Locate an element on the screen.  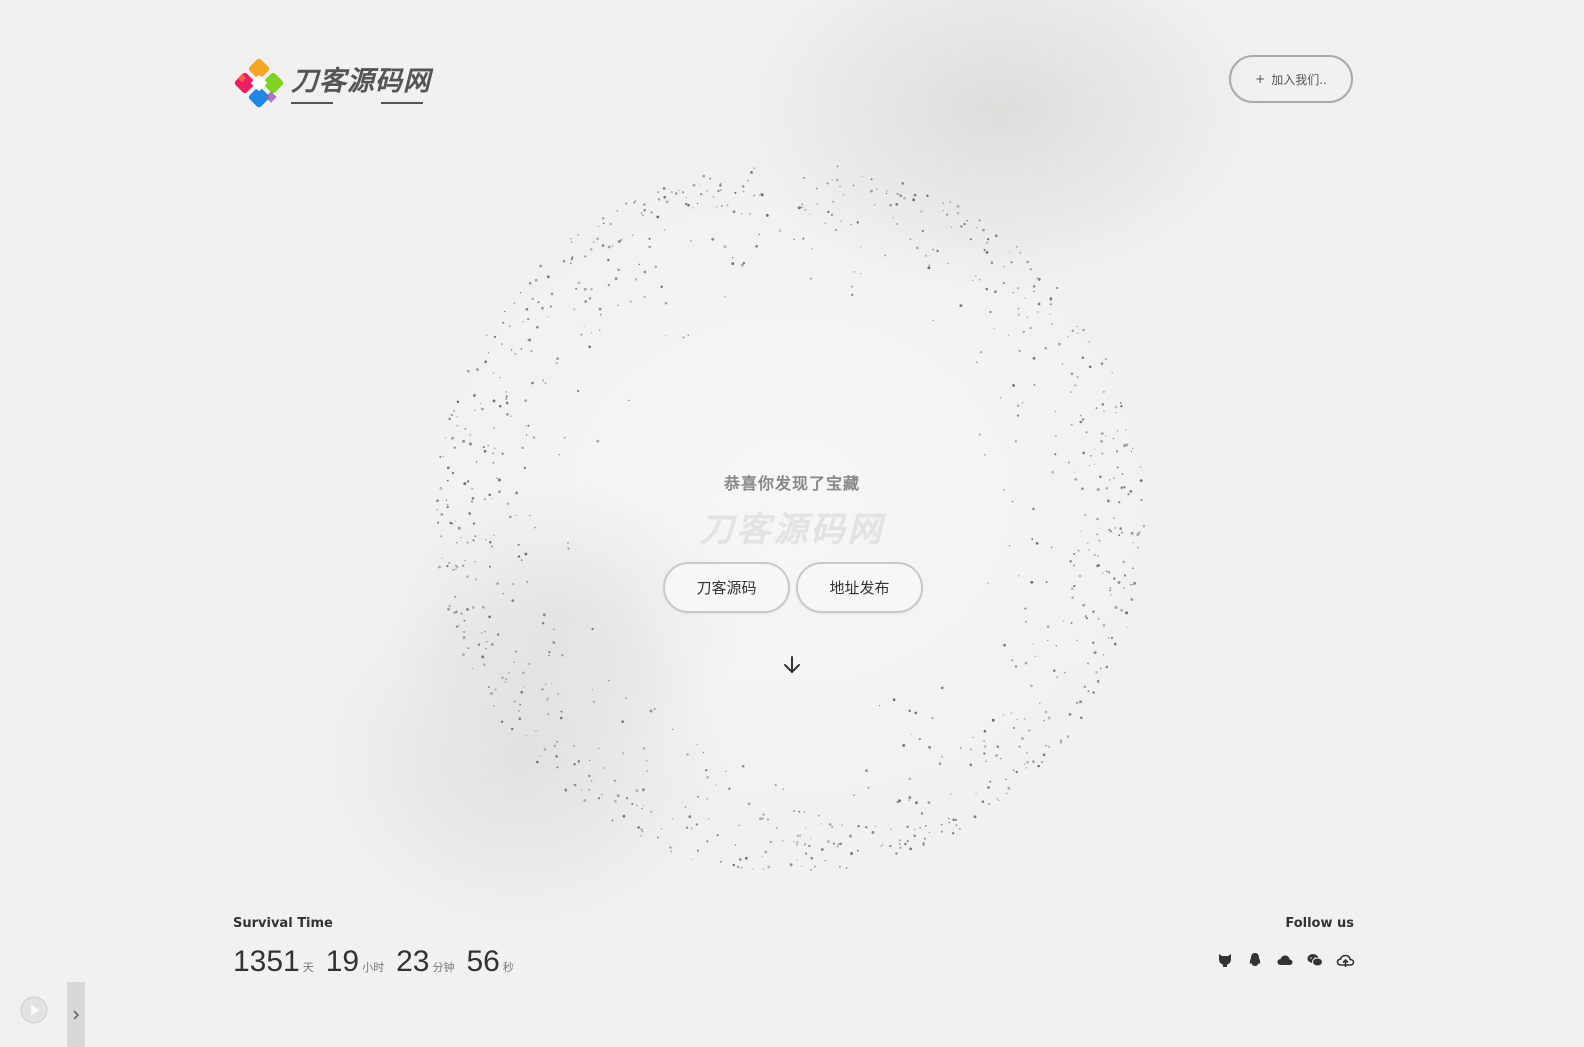
hero-ghost-title: 刀客源码网 is located at coordinates (792, 530).